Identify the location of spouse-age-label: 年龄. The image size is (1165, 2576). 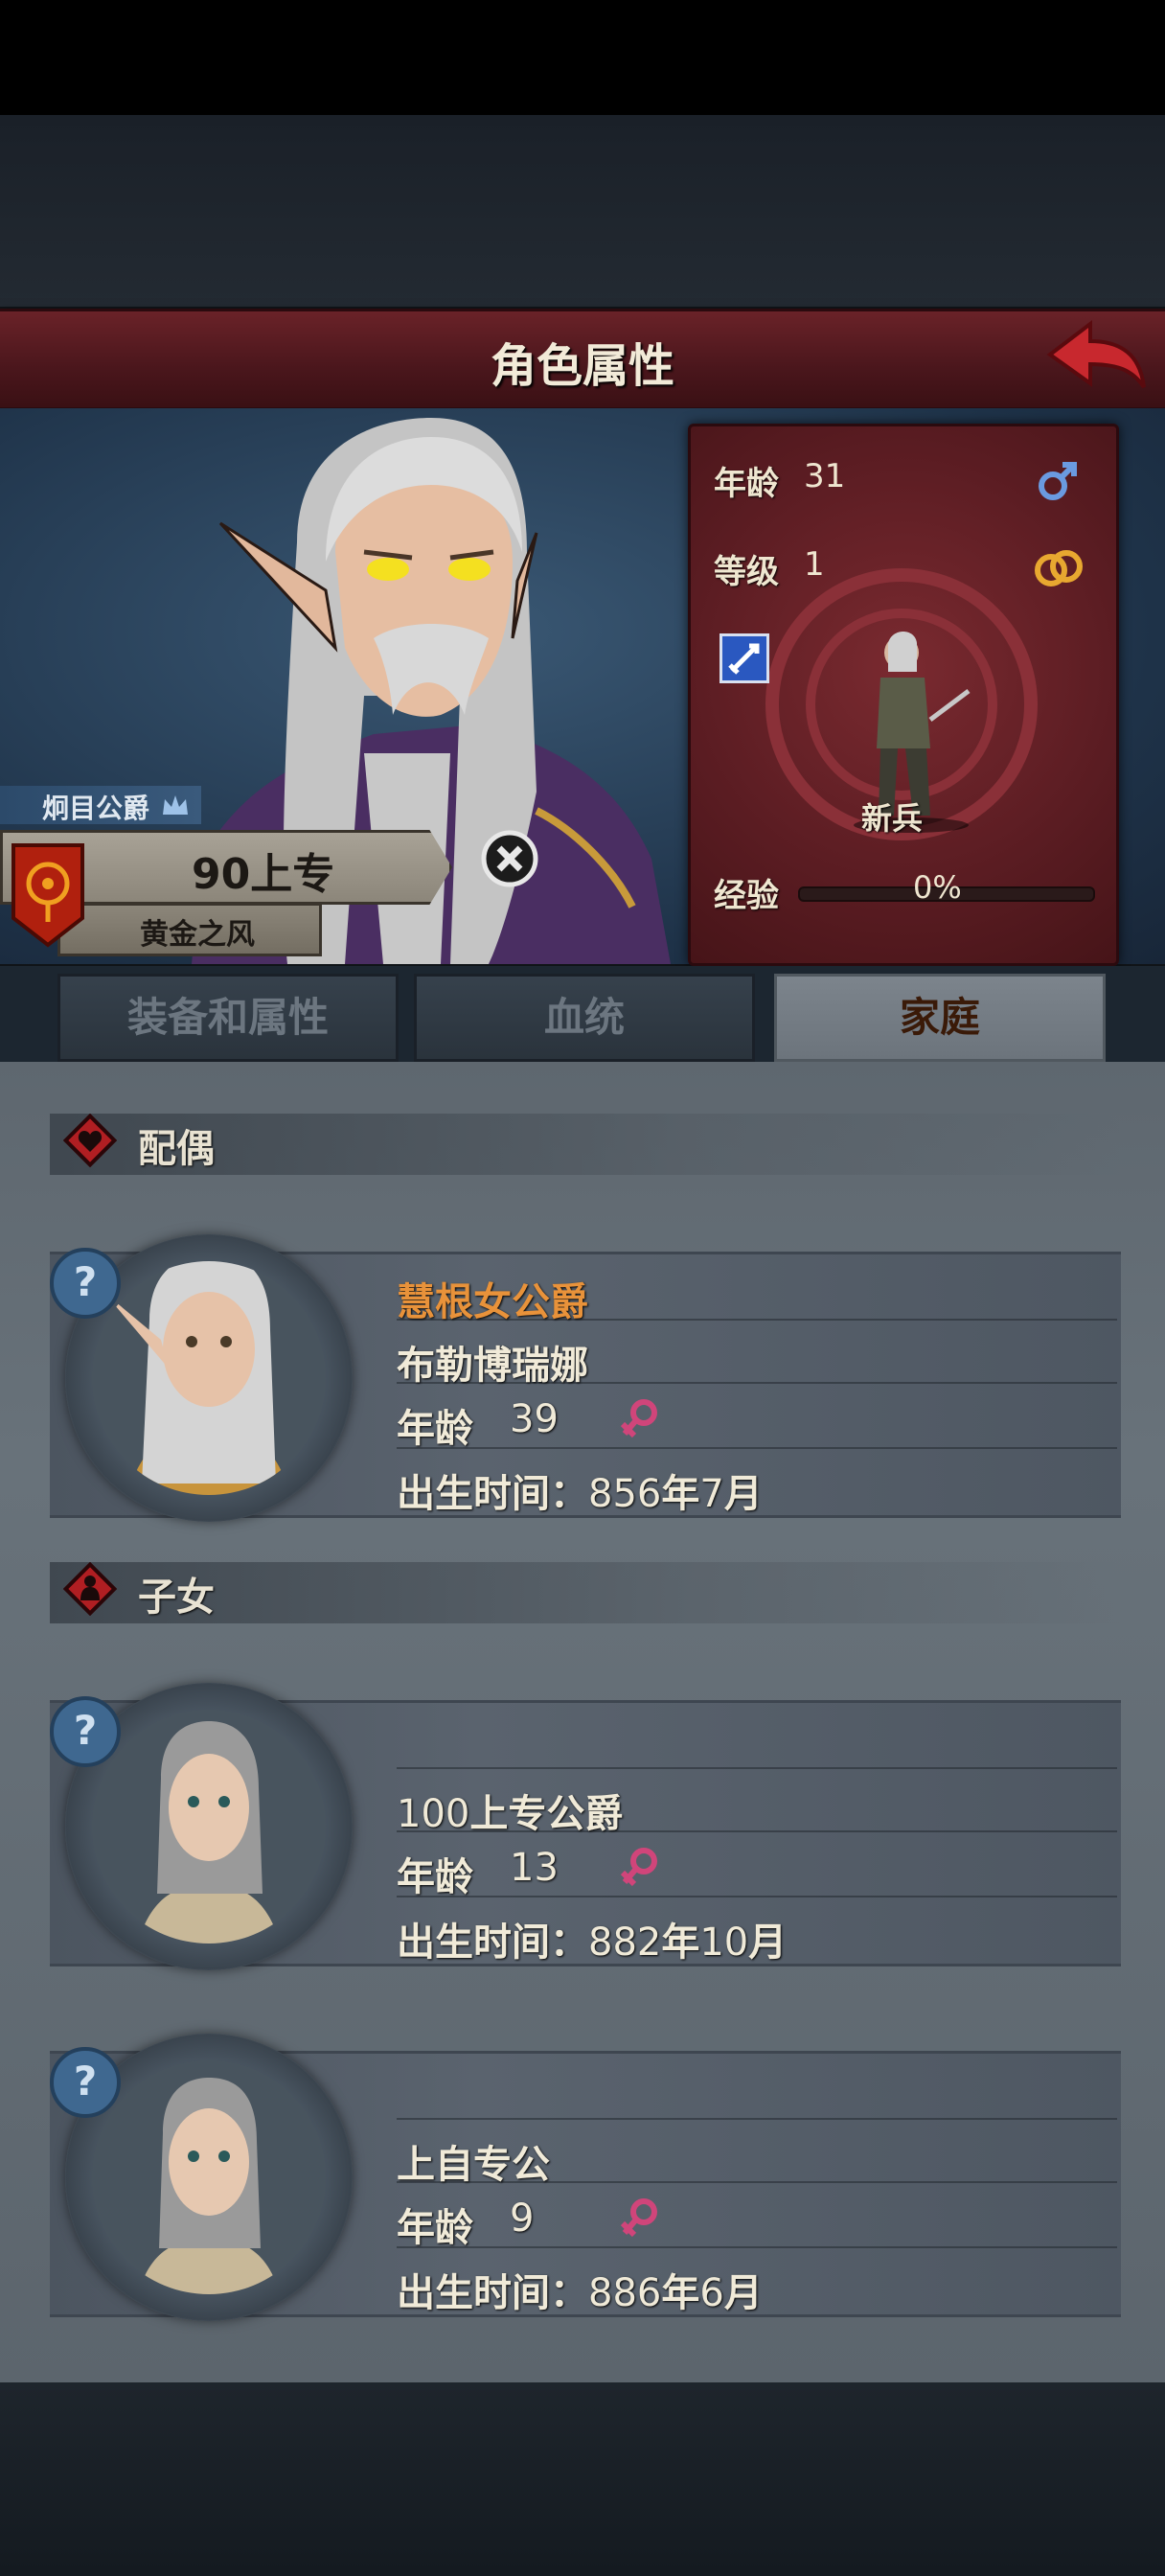
(435, 1429).